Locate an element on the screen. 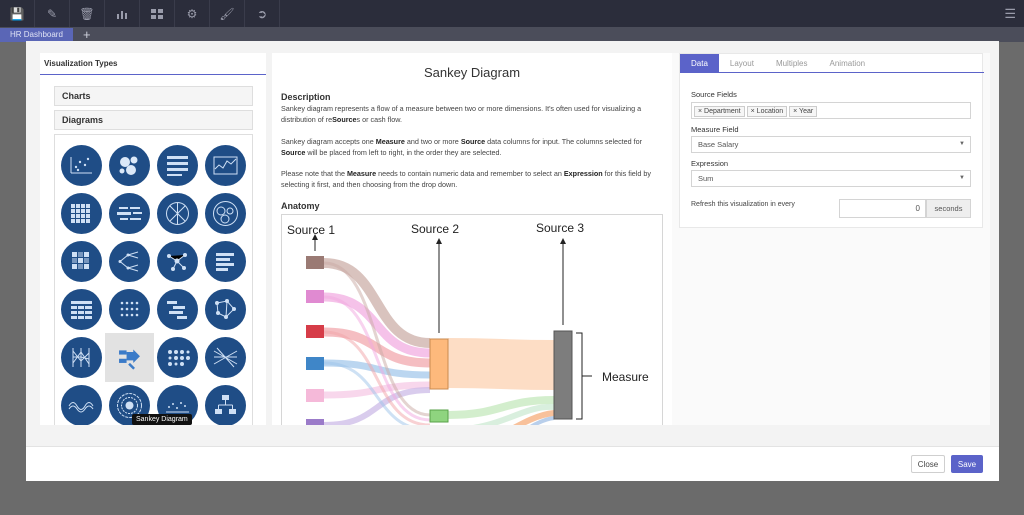  bar-chart-icon is located at coordinates (122, 13).